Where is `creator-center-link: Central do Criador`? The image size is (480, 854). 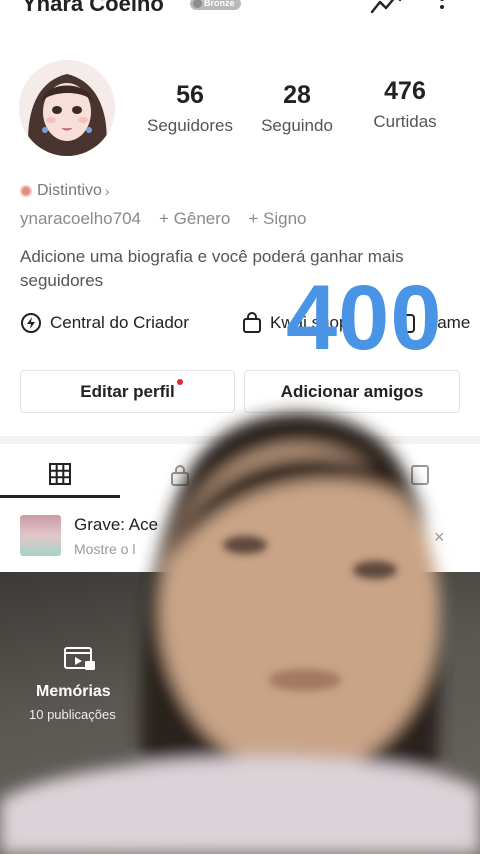 creator-center-link: Central do Criador is located at coordinates (104, 323).